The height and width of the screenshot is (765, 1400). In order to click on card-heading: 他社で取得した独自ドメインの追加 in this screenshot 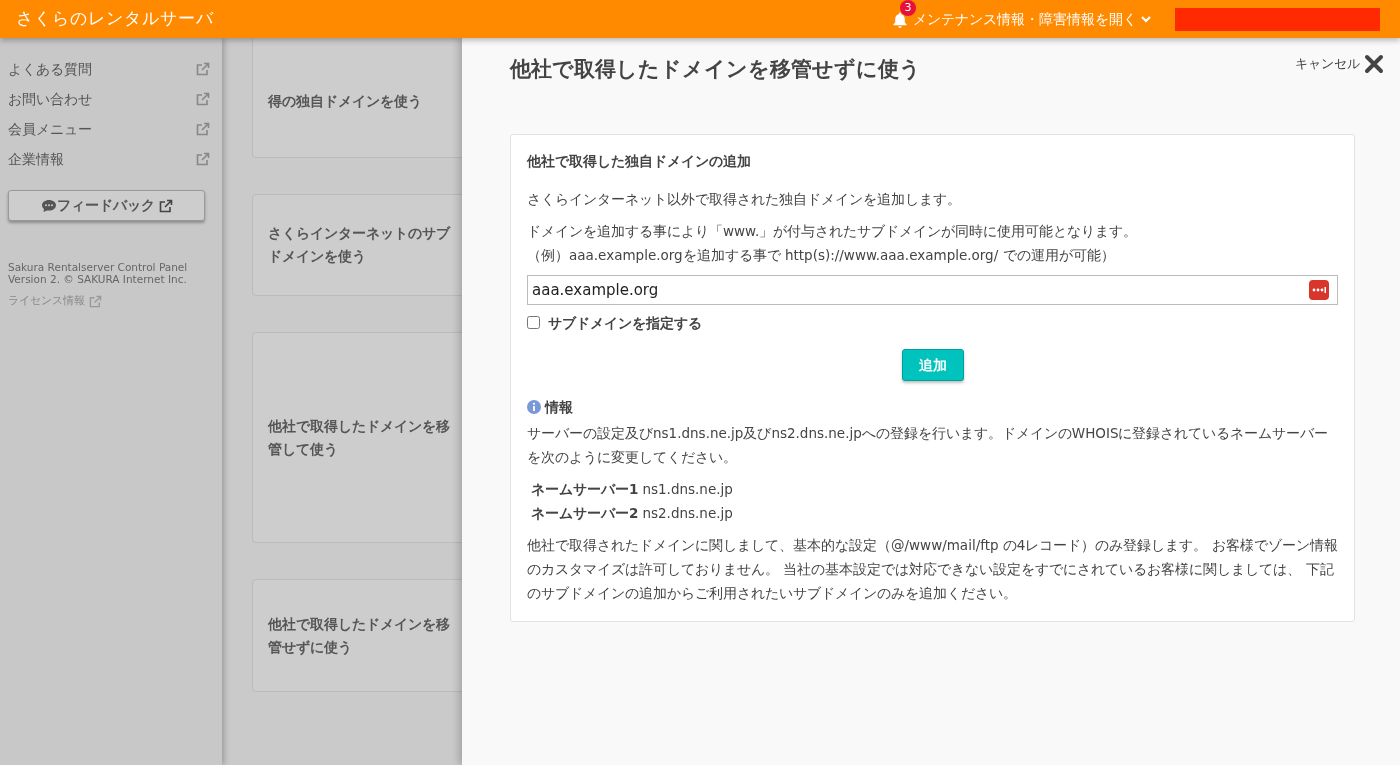, I will do `click(639, 161)`.